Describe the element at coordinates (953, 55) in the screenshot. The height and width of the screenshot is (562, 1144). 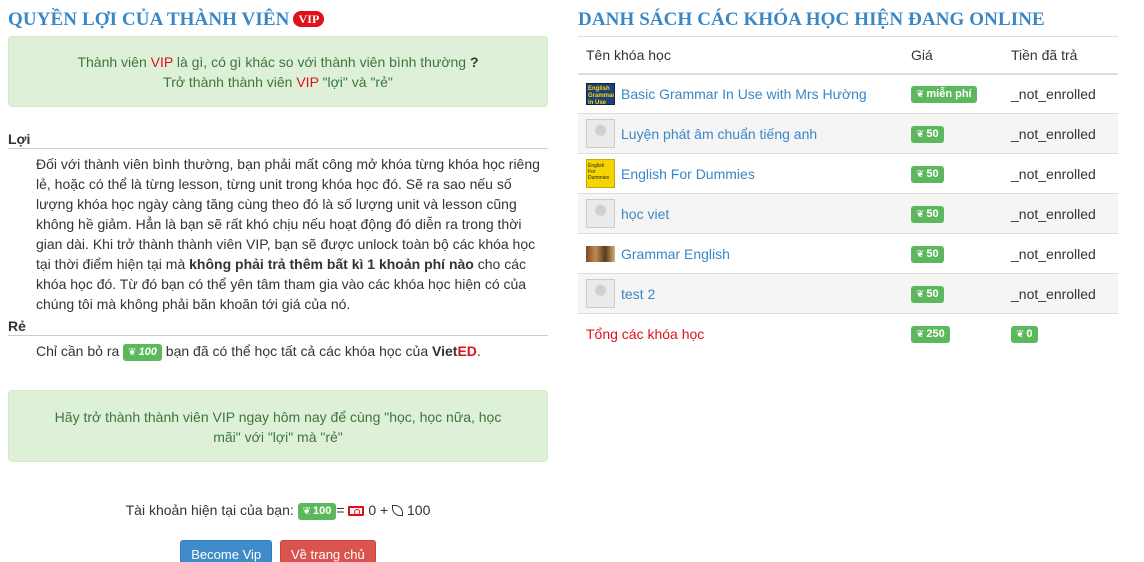
I see `column-header-price: Giá` at that location.